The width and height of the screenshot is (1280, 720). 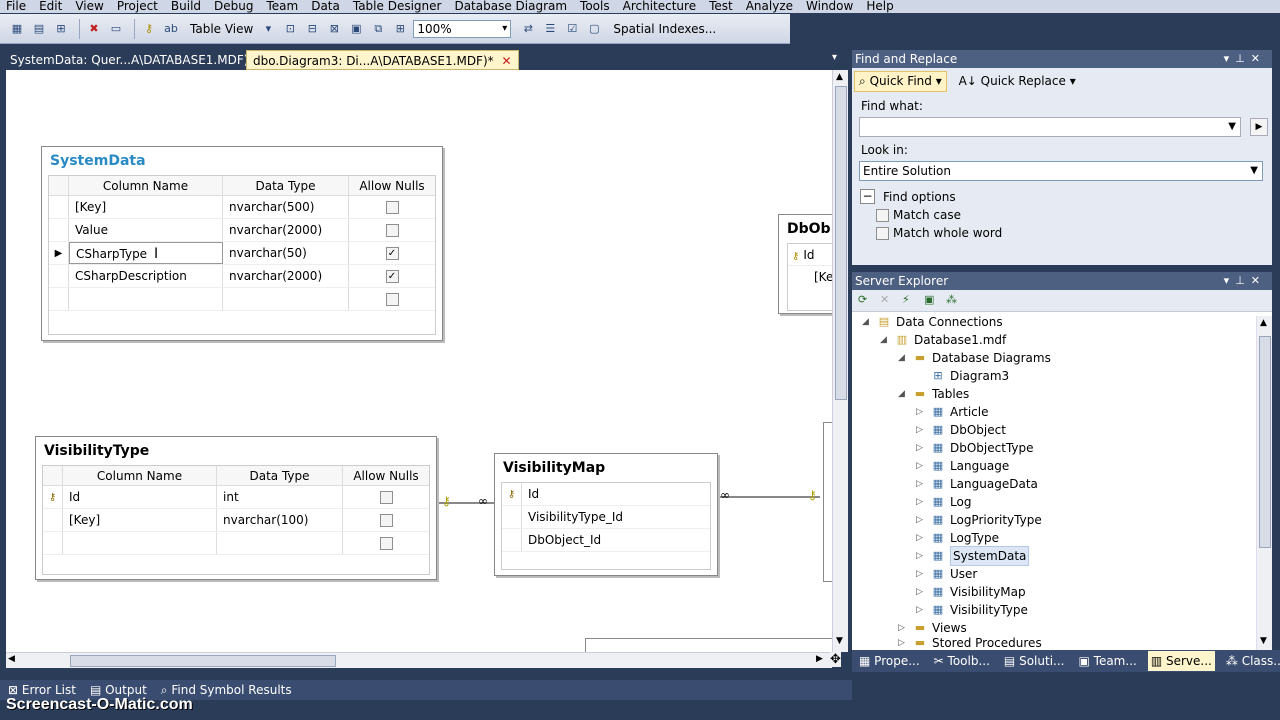 I want to click on tree-node-database1: ◢ ▥ Database1.mdf, so click(x=943, y=340).